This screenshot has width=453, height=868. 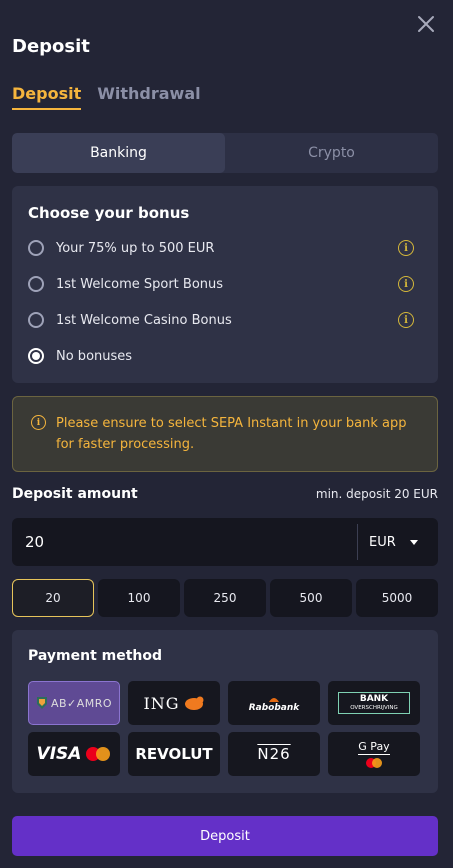 I want to click on bank-transfer-logo: BANK OVERSCHRIJVING, so click(x=374, y=703).